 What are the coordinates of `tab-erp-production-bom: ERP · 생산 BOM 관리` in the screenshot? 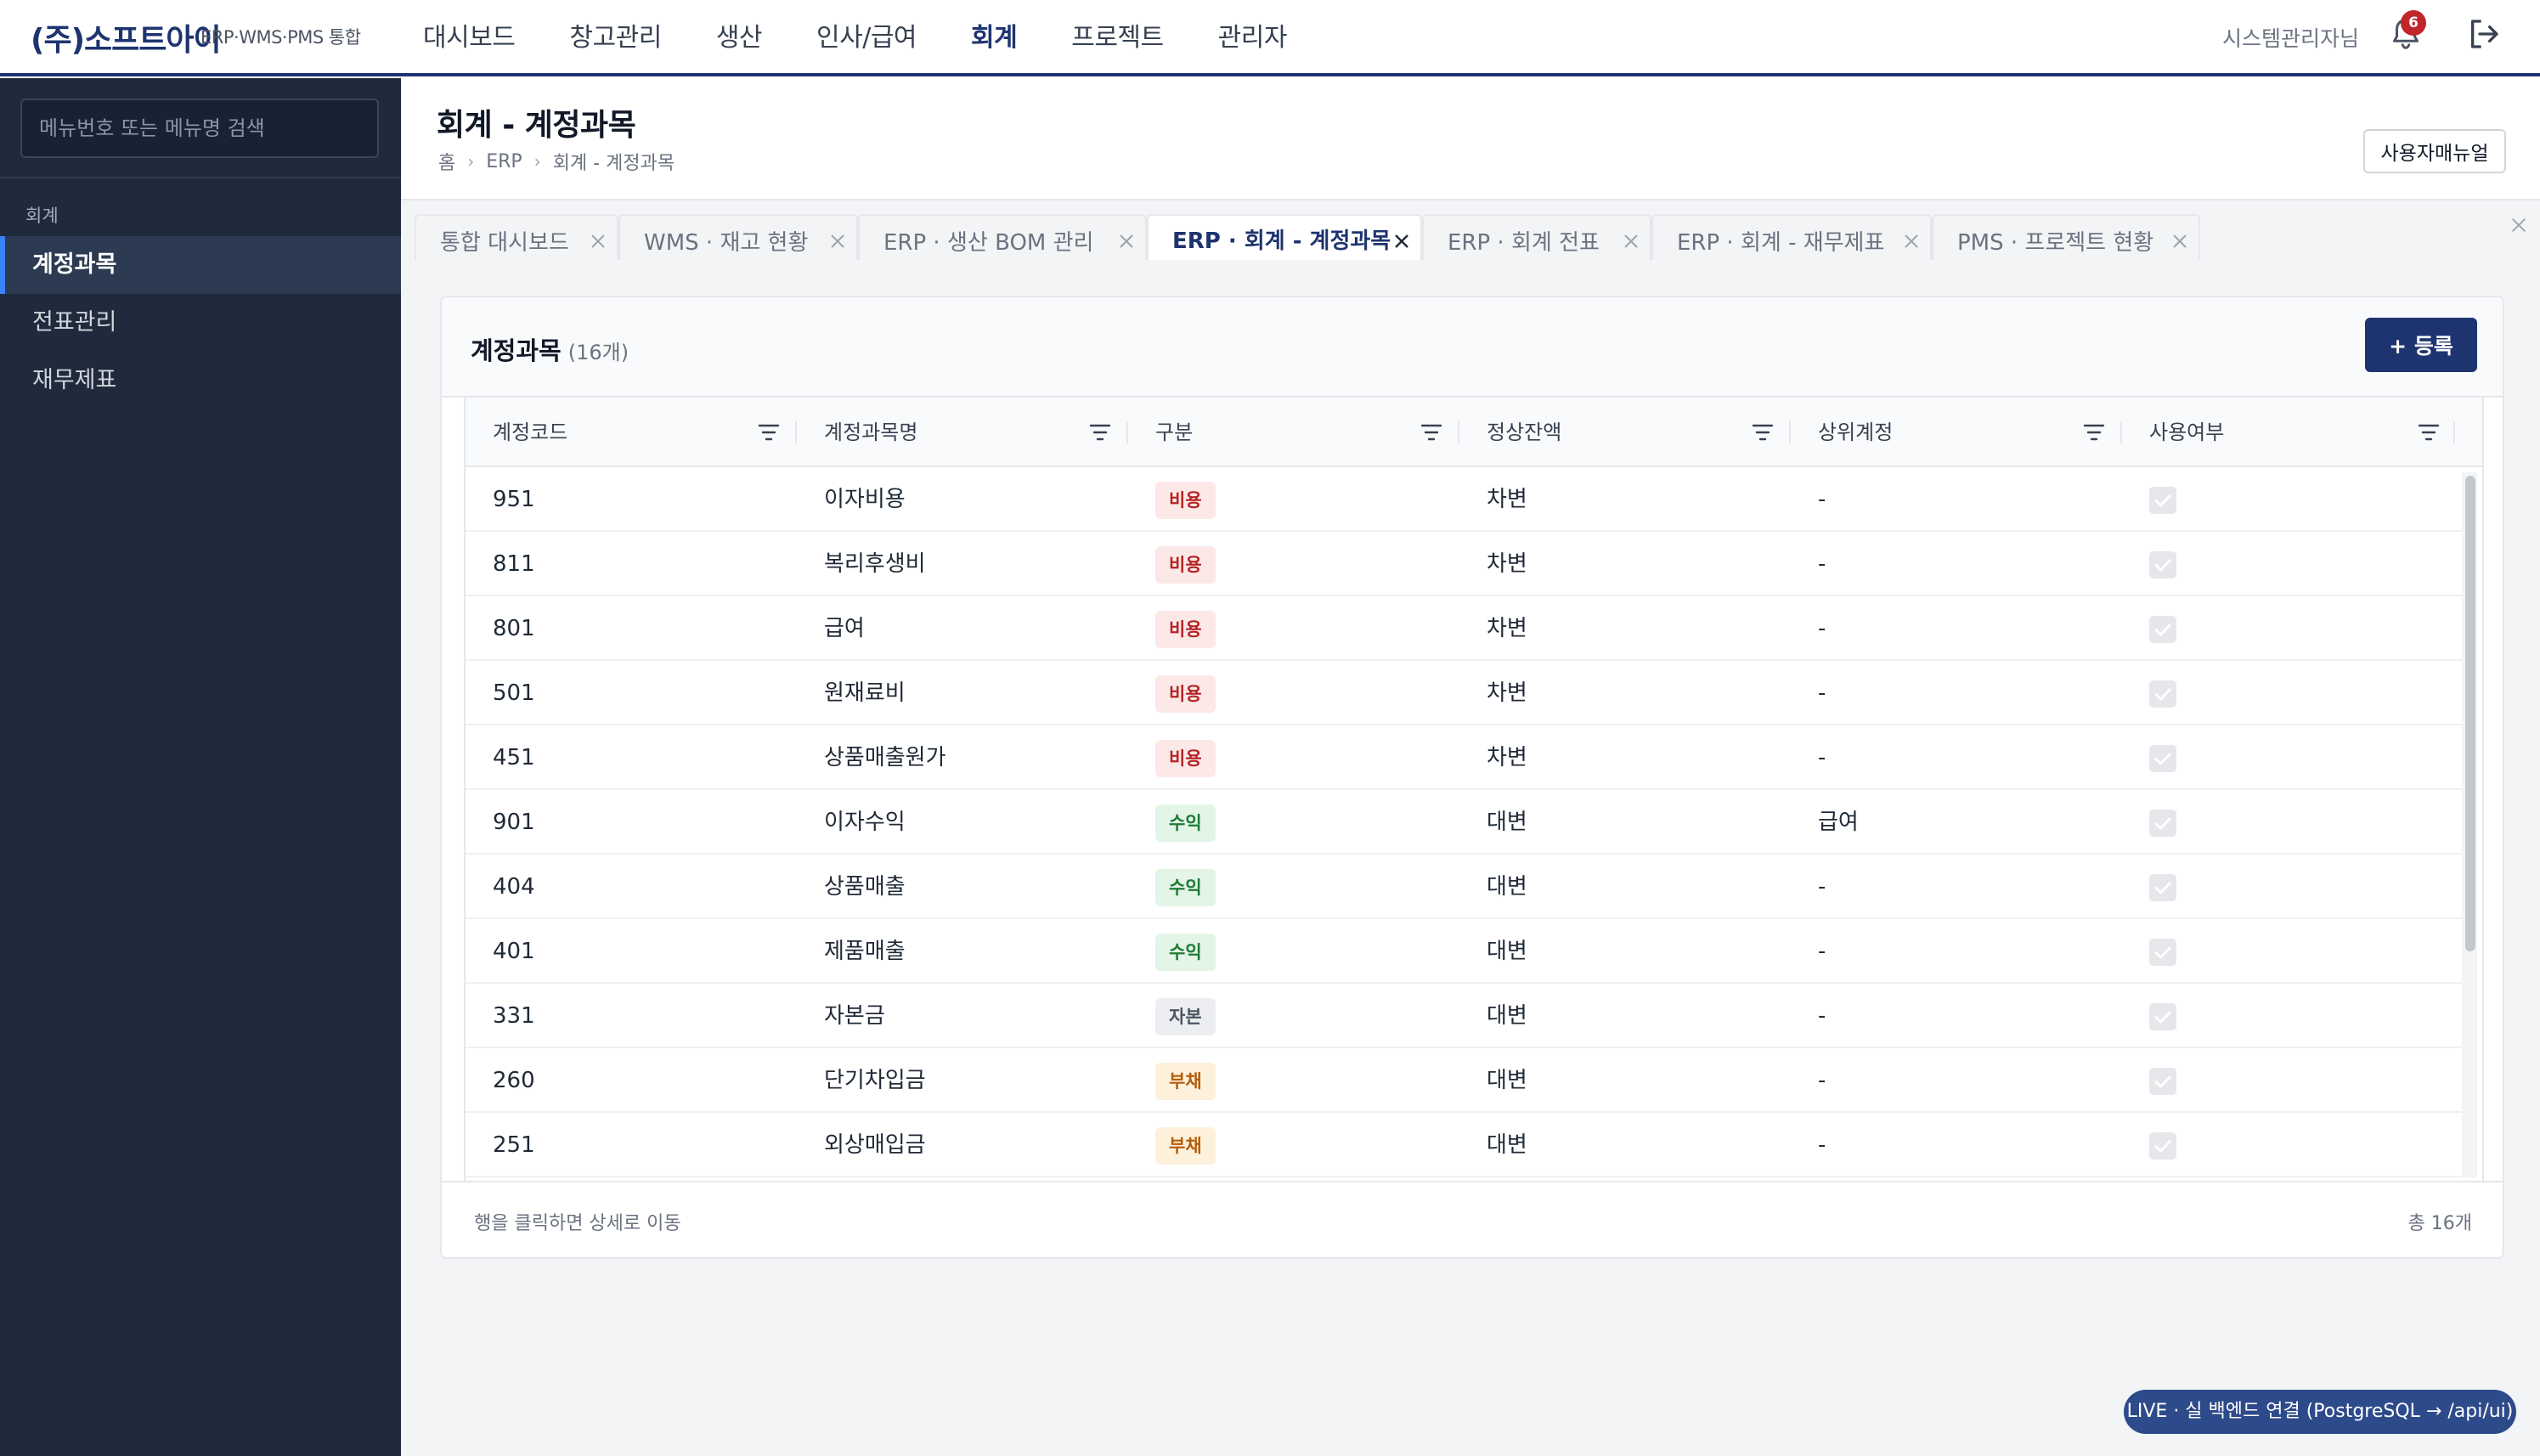 It's located at (1002, 240).